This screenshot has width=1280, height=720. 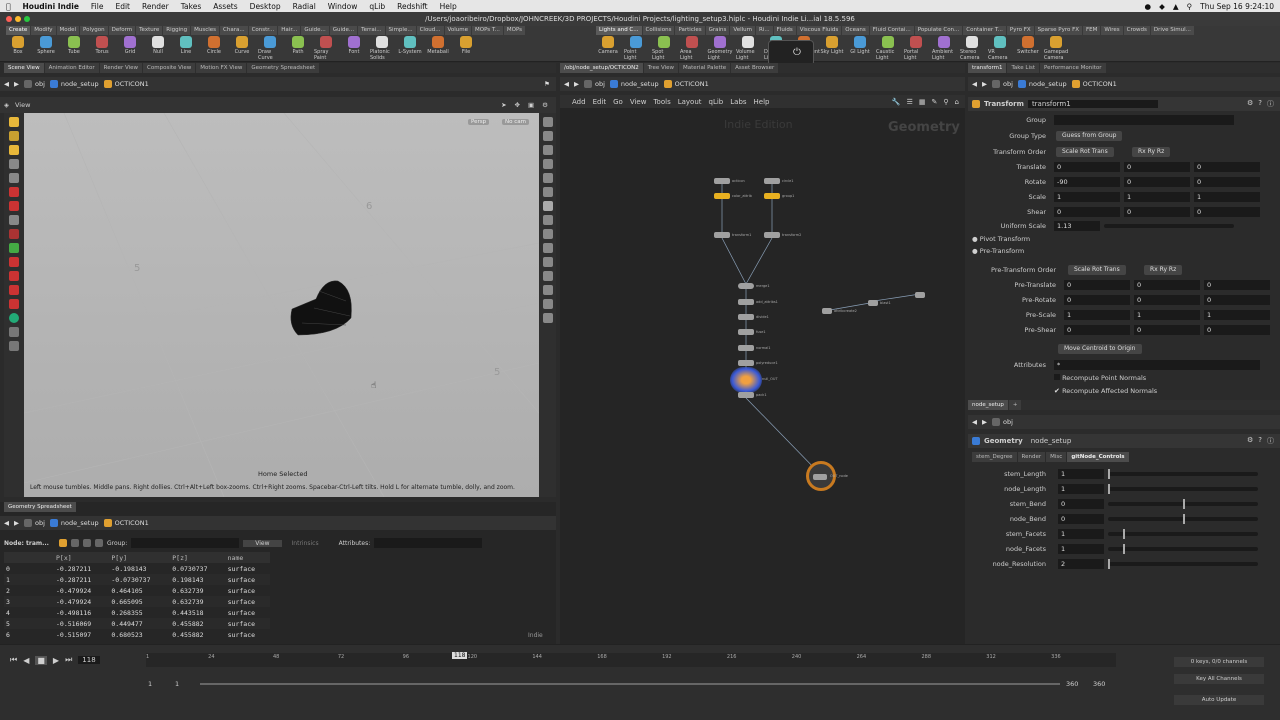 What do you see at coordinates (122, 30) in the screenshot?
I see `left-shelf-tab-4: Deform` at bounding box center [122, 30].